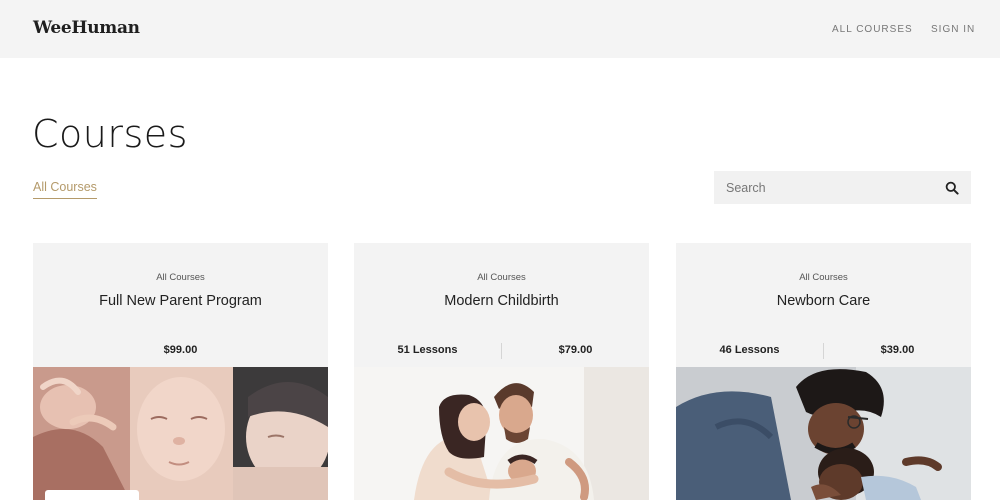 This screenshot has width=1000, height=500. Describe the element at coordinates (575, 350) in the screenshot. I see `course-price: $79.00` at that location.